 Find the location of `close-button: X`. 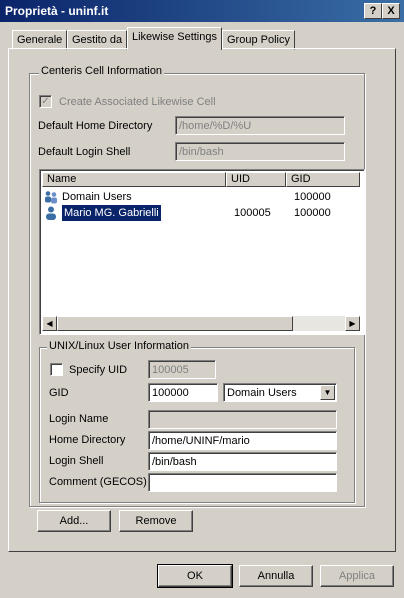

close-button: X is located at coordinates (391, 11).